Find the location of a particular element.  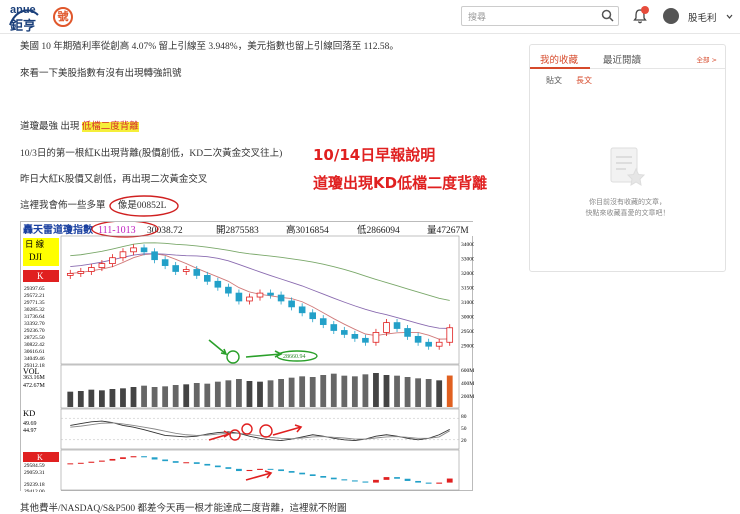

left-value-label: 33392.70 is located at coordinates (34, 324).